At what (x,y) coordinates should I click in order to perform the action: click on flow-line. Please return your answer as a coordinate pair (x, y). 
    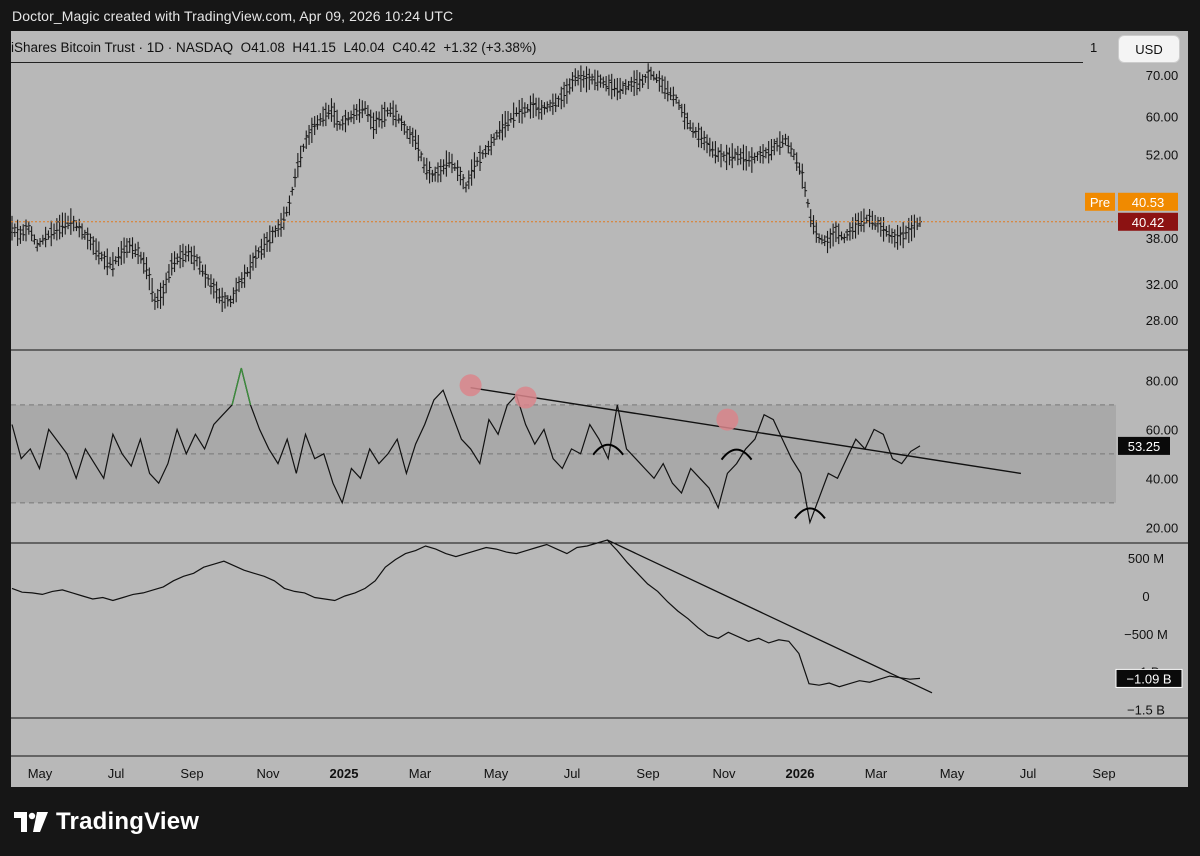
    Looking at the image, I should click on (466, 613).